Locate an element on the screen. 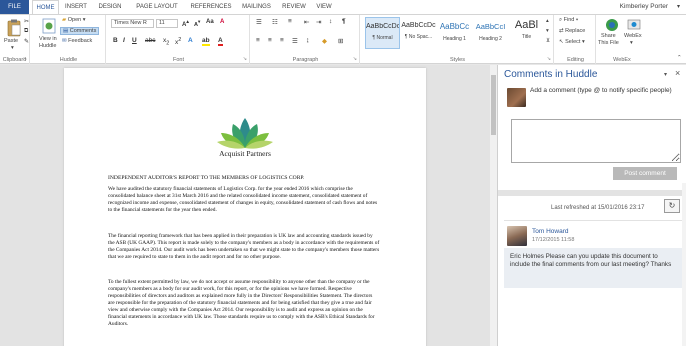 Image resolution: width=686 pixels, height=346 pixels. align-center-icon: ≡ is located at coordinates (270, 40).